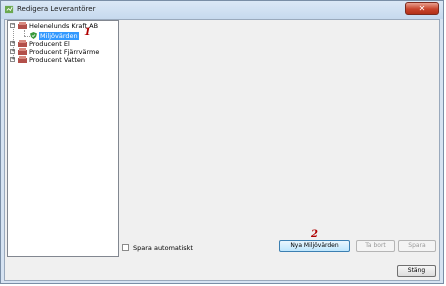  I want to click on app-icon, so click(9, 9).